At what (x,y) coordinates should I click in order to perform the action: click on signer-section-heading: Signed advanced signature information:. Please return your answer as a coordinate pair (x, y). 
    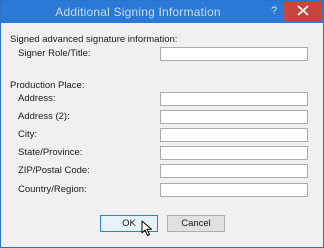
    Looking at the image, I should click on (94, 39).